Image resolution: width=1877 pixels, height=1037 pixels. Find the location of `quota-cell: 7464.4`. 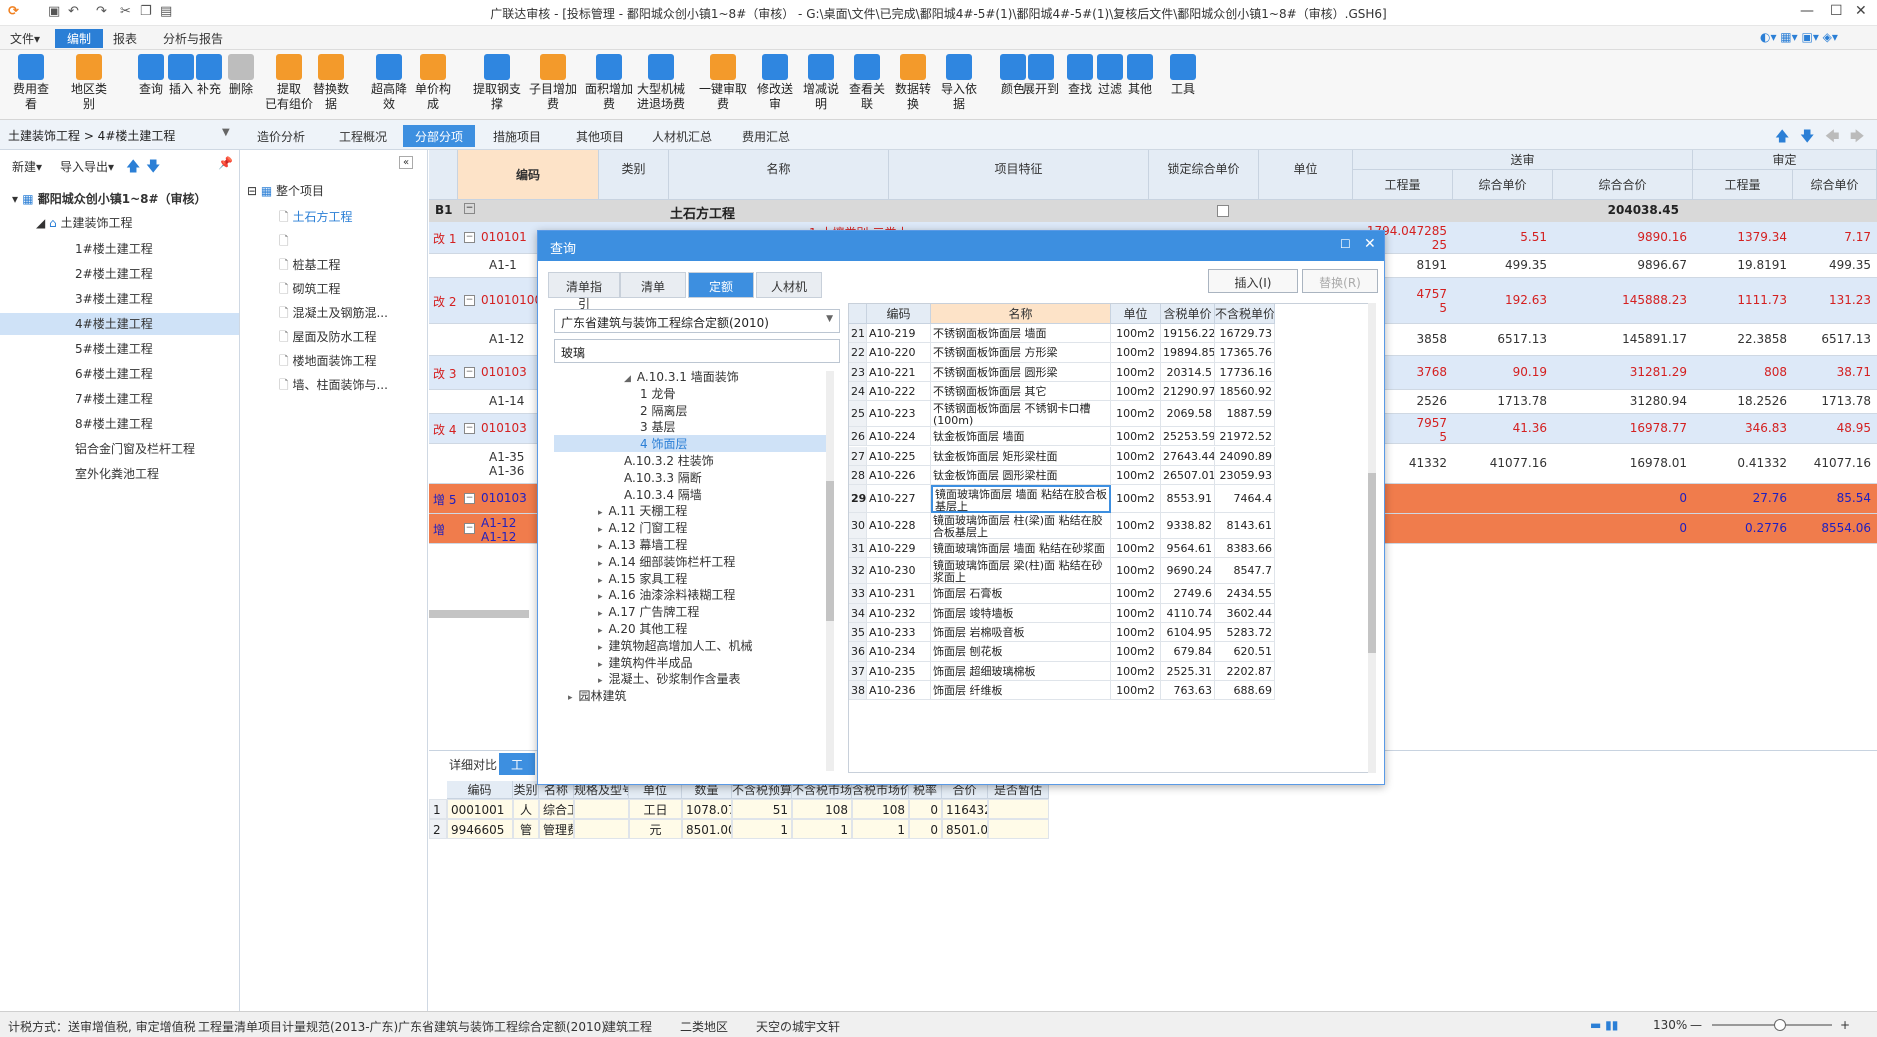

quota-cell: 7464.4 is located at coordinates (1245, 499).